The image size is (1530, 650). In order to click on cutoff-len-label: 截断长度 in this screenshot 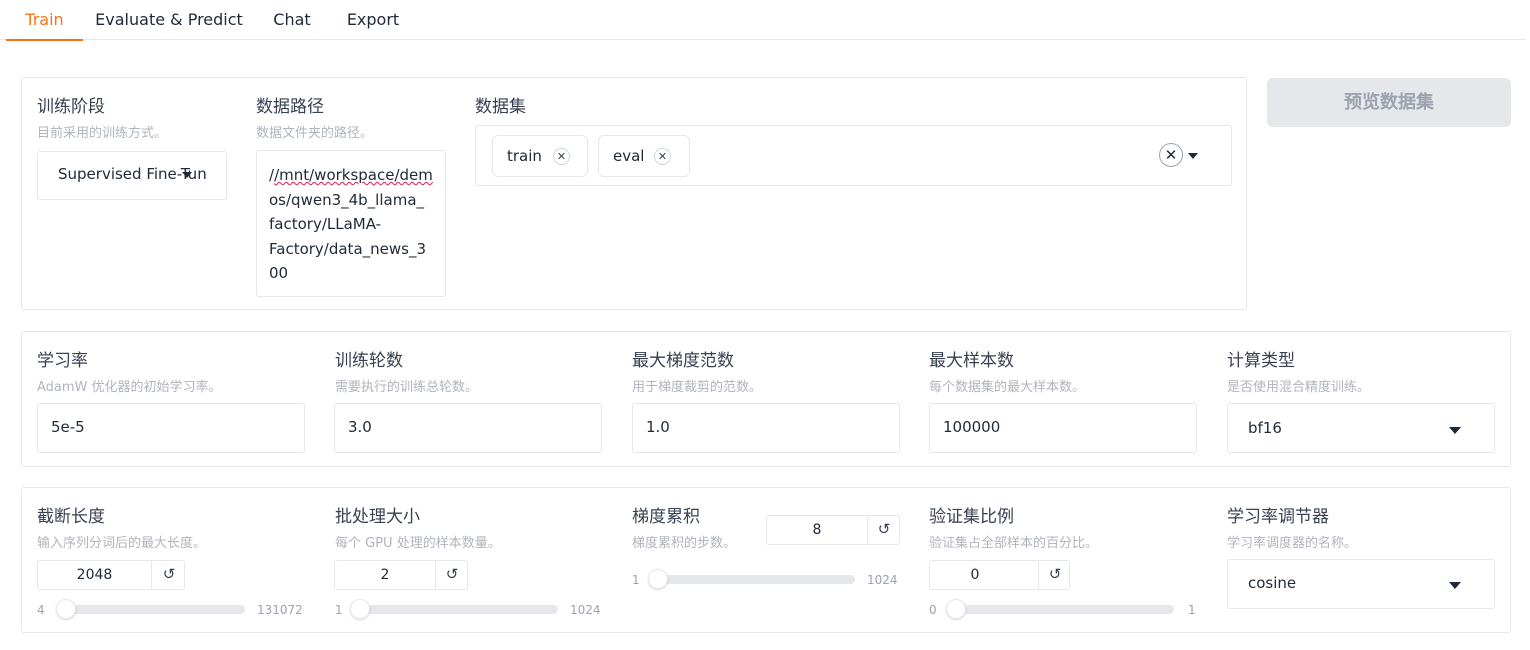, I will do `click(71, 517)`.